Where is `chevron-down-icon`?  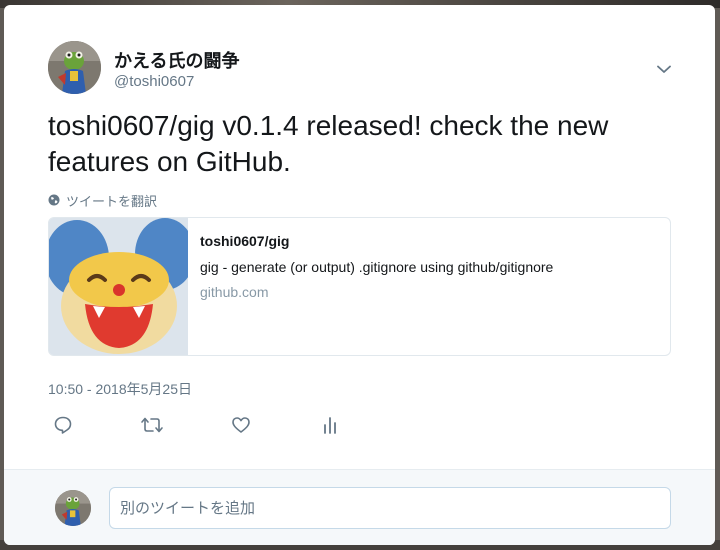
chevron-down-icon is located at coordinates (664, 69).